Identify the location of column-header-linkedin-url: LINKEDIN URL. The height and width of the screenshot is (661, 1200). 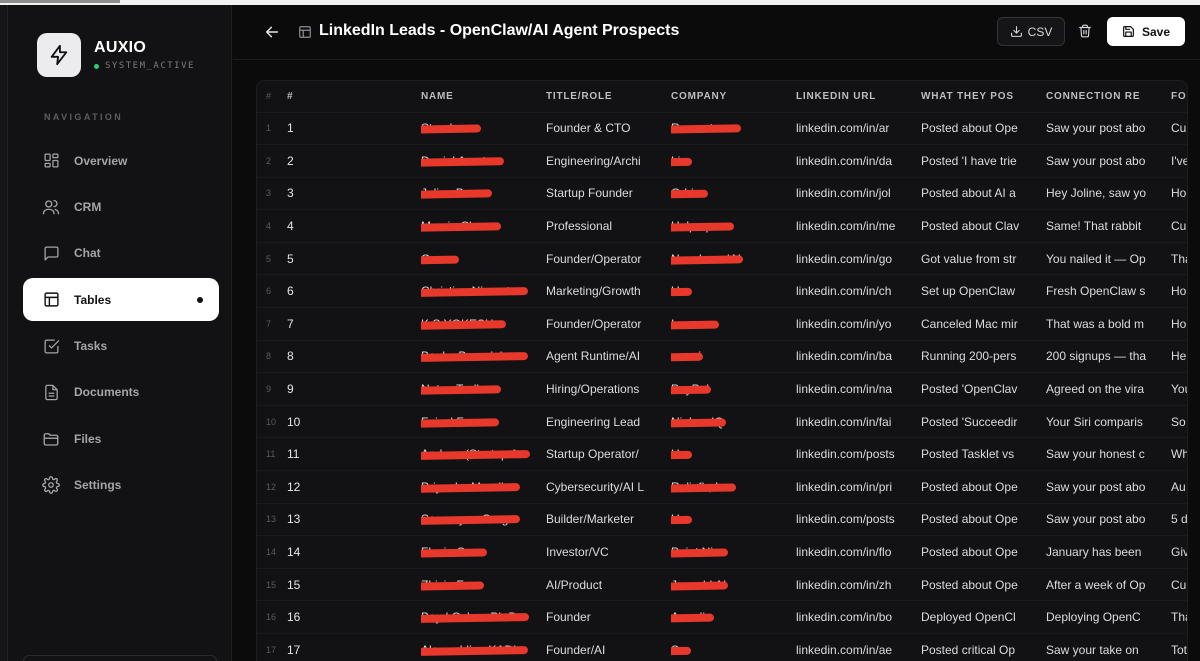
(858, 96).